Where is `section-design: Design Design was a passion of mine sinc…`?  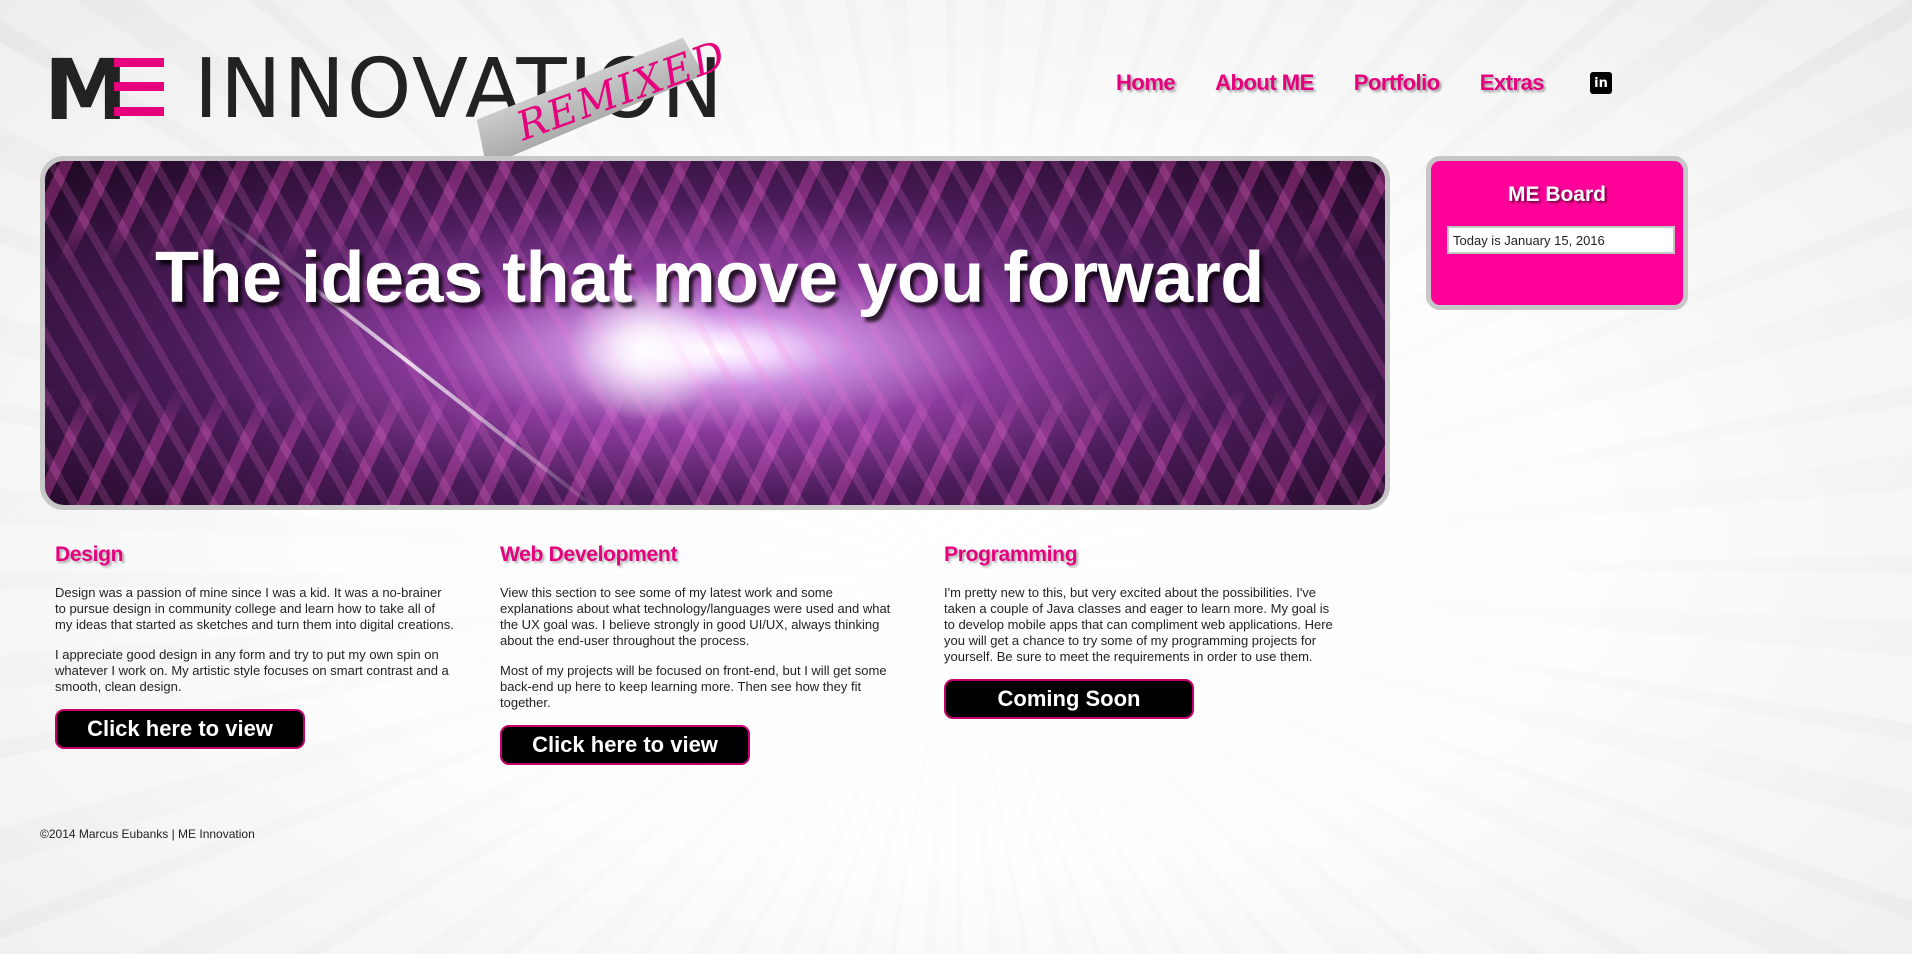 section-design: Design Design was a passion of mine sinc… is located at coordinates (255, 646).